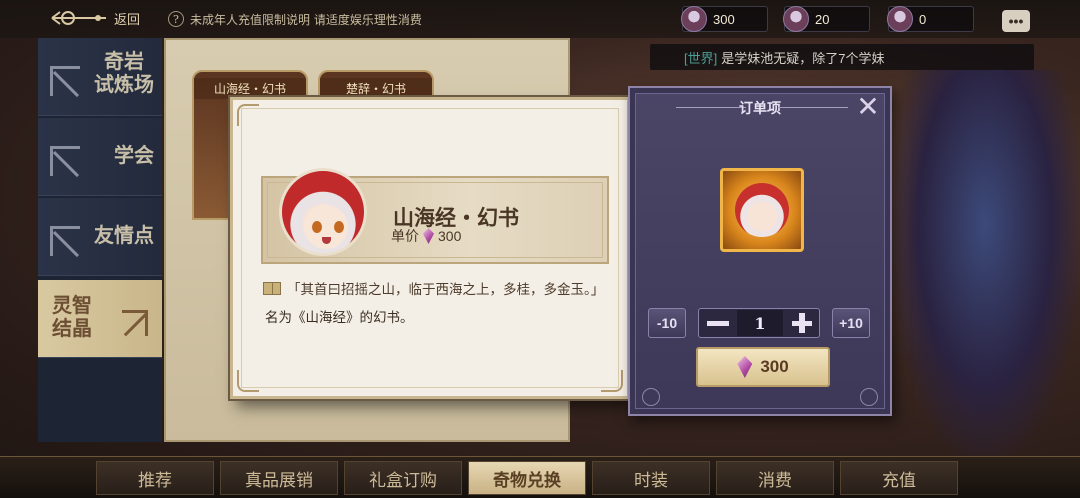 The height and width of the screenshot is (498, 1080). I want to click on quantity-stepper: 1, so click(759, 323).